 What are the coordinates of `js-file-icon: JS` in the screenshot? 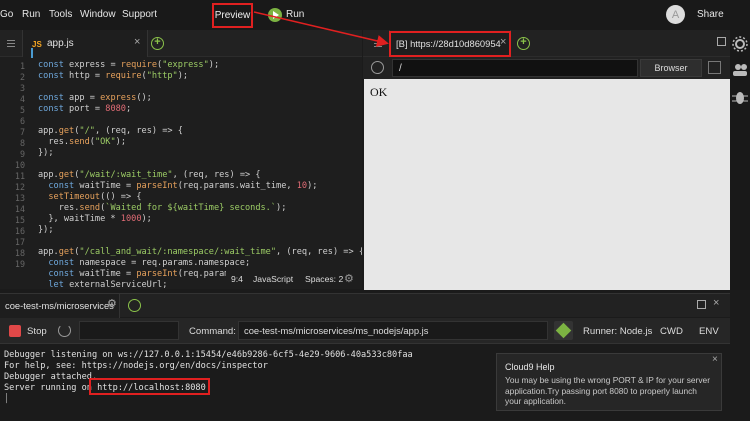 It's located at (37, 44).